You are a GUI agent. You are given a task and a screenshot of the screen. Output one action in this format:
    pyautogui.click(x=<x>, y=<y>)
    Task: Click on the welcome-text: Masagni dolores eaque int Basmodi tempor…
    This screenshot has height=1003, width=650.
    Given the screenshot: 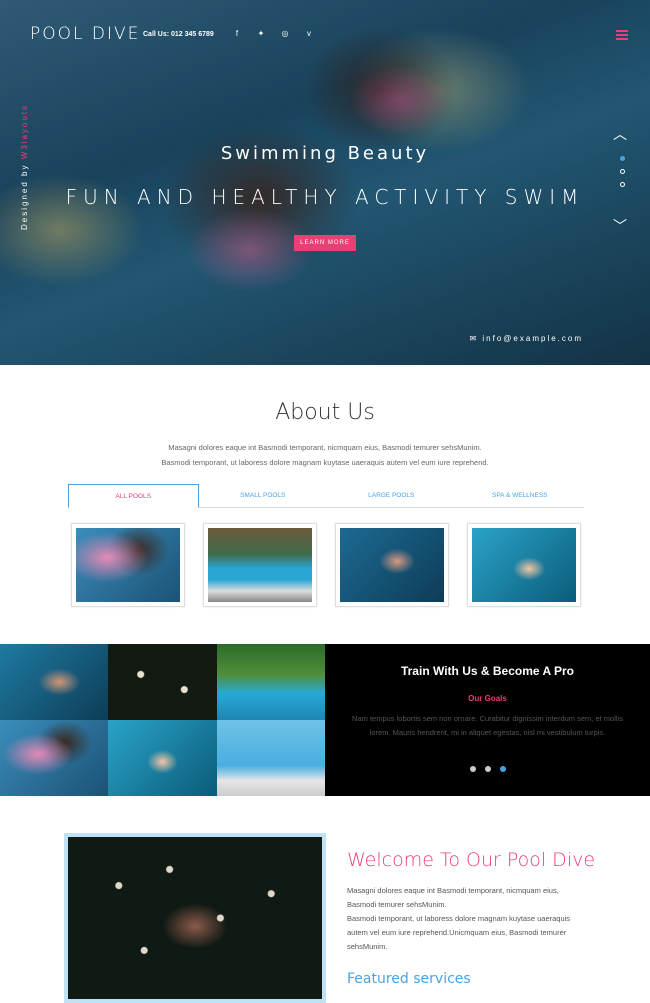 What is the action you would take?
    pyautogui.click(x=459, y=918)
    